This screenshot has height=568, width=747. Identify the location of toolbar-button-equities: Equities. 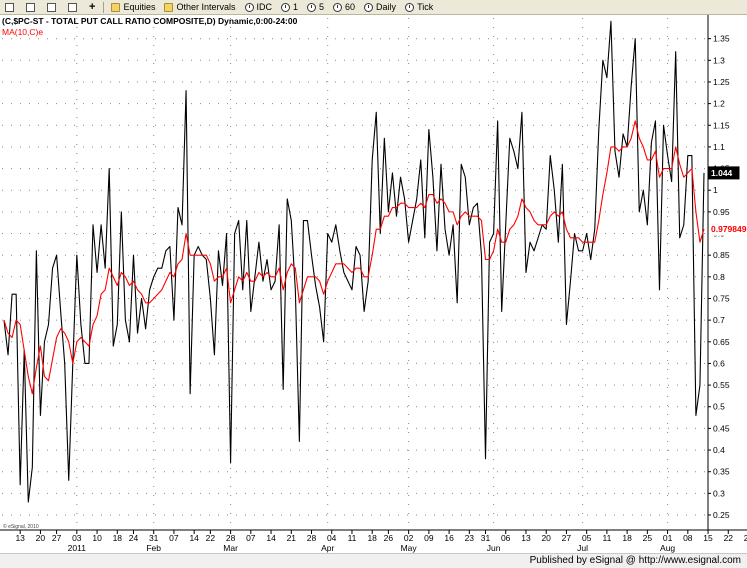
(133, 7).